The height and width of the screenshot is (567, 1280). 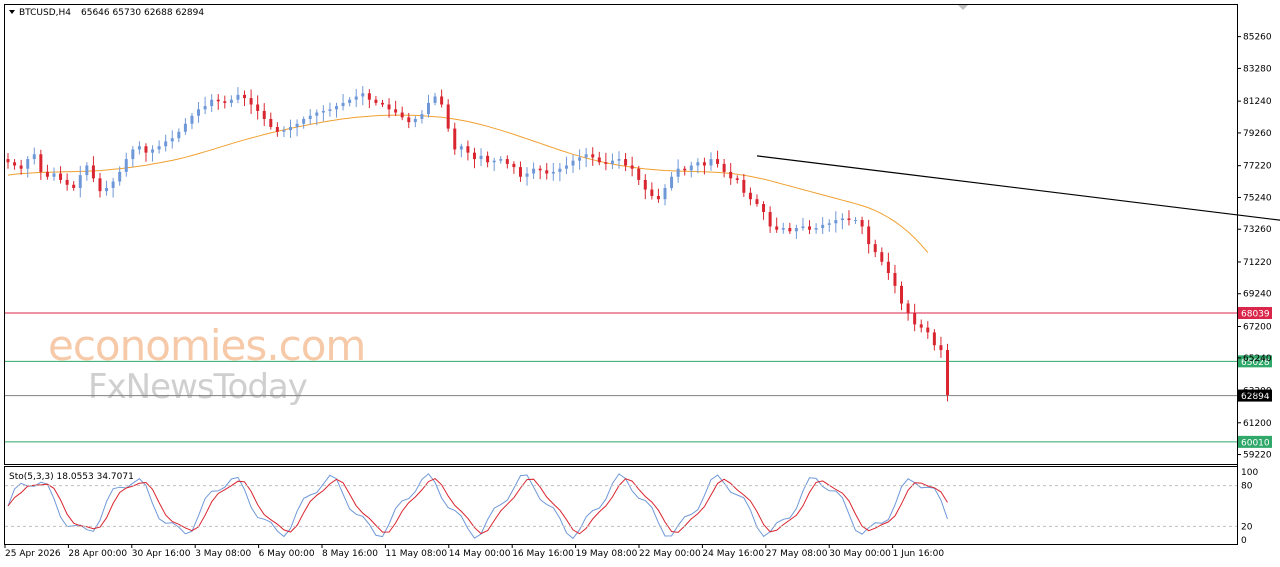 What do you see at coordinates (607, 554) in the screenshot?
I see `time-tick-label: 19 May 08:00` at bounding box center [607, 554].